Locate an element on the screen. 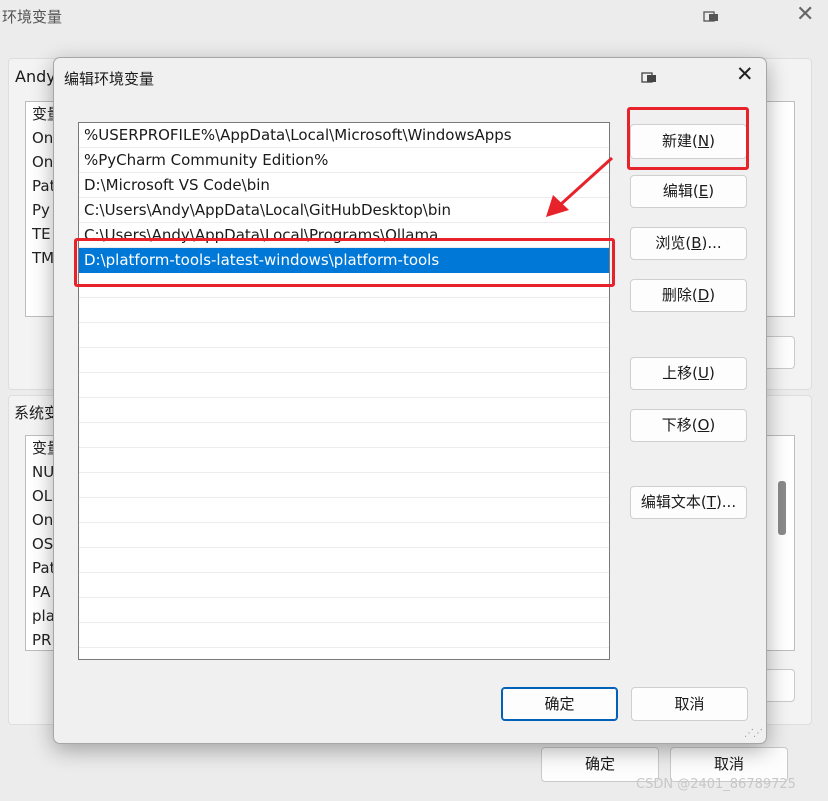 Image resolution: width=828 pixels, height=801 pixels. annotation-highlight-new-button is located at coordinates (688, 138).